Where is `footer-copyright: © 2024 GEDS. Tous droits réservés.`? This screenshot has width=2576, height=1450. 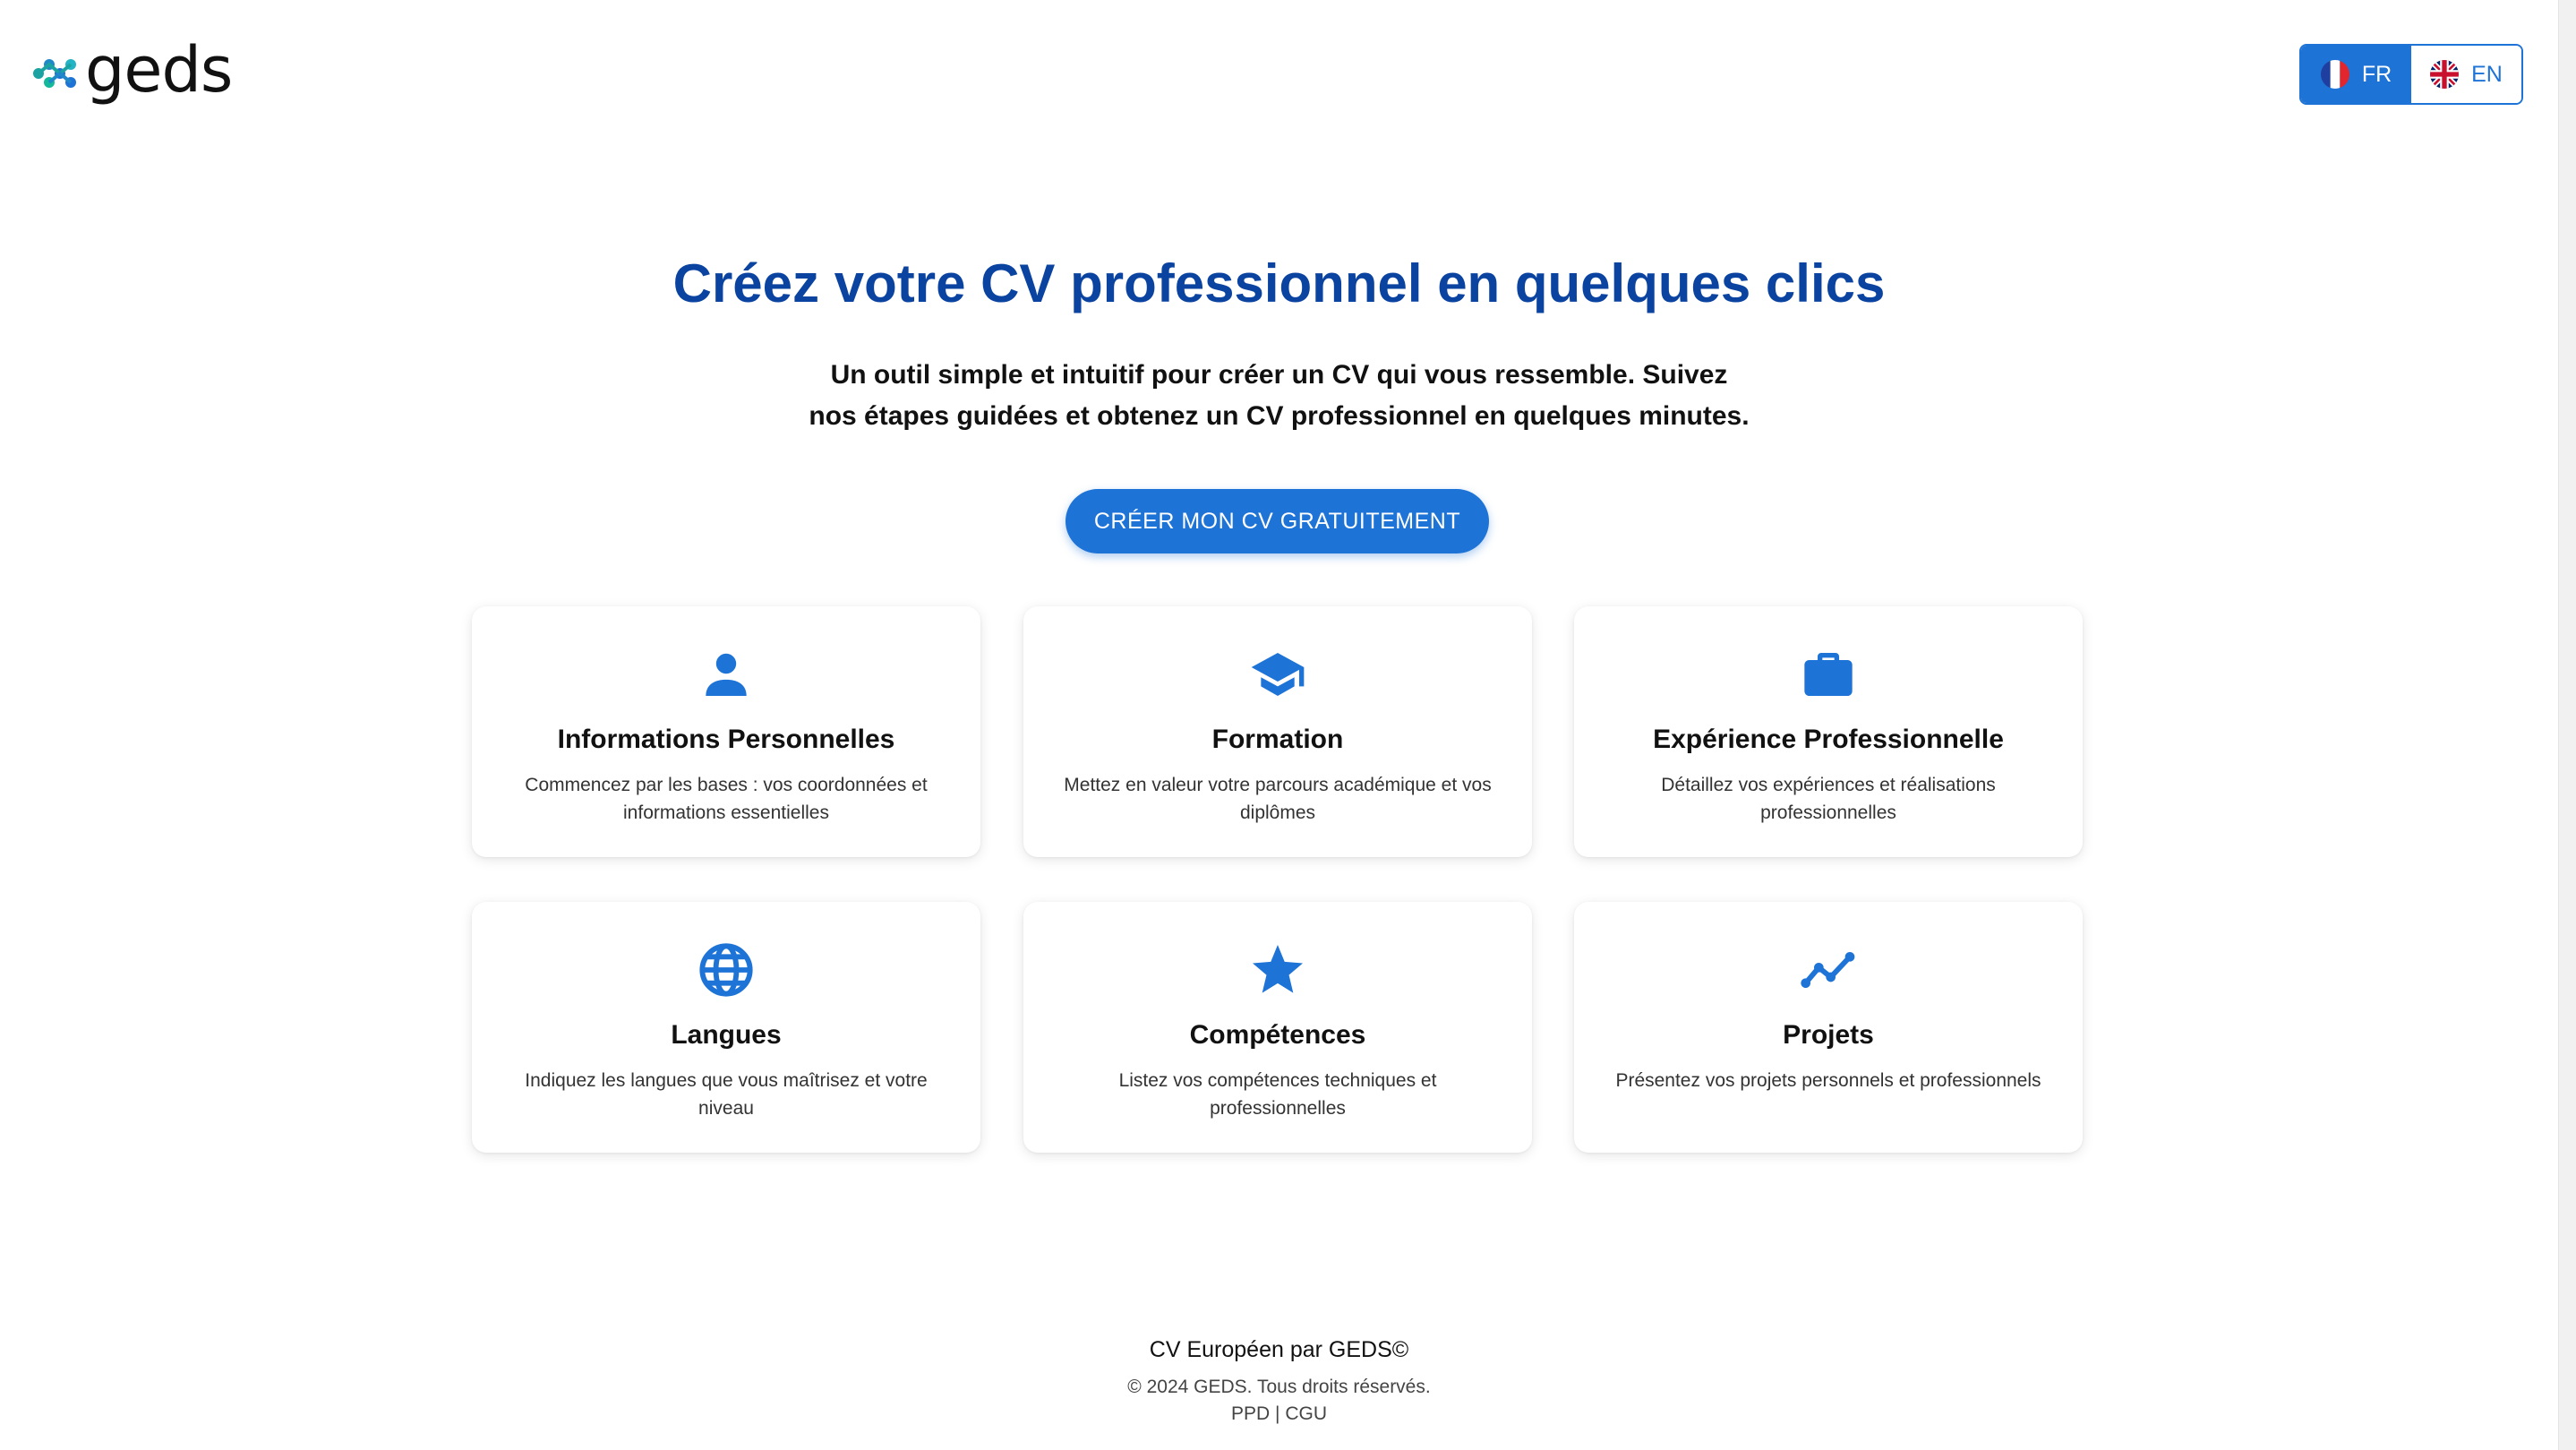 footer-copyright: © 2024 GEDS. Tous droits réservés. is located at coordinates (1279, 1387).